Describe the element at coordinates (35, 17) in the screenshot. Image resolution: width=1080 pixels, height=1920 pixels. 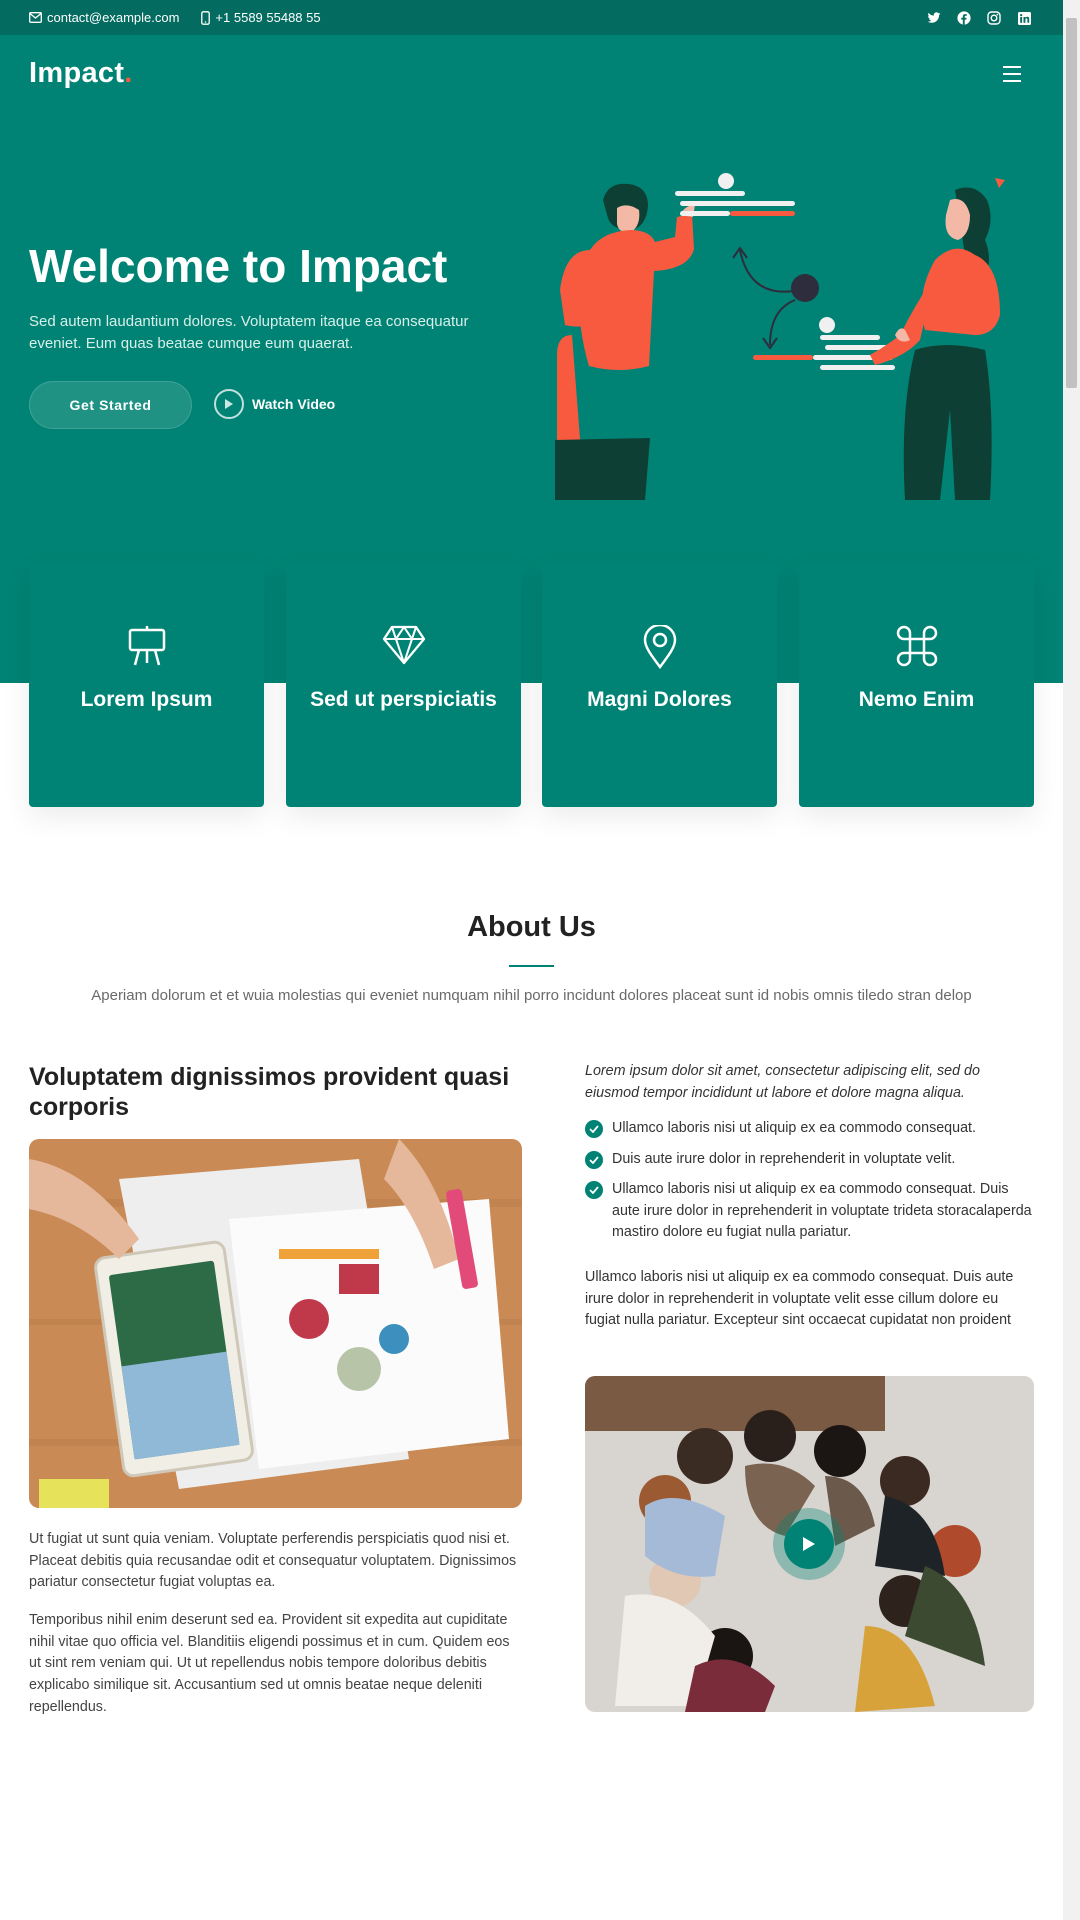
I see `envelope-icon` at that location.